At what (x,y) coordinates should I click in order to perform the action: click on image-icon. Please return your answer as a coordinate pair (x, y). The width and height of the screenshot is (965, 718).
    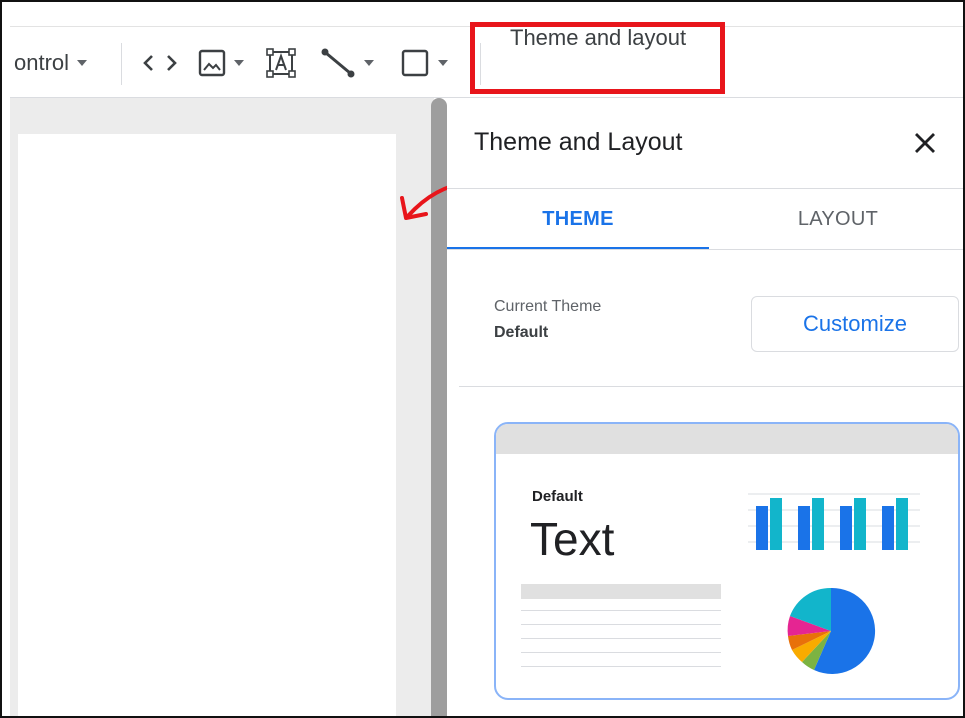
    Looking at the image, I should click on (212, 63).